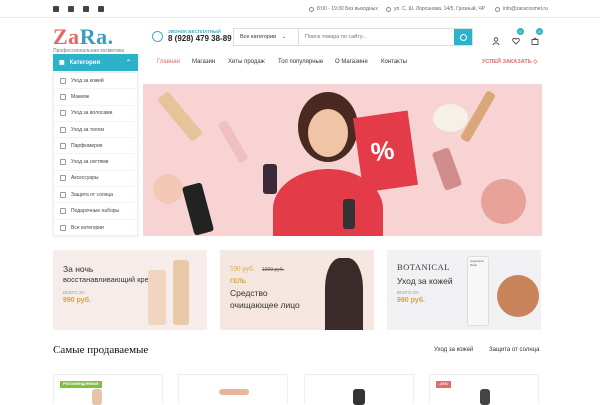  I want to click on banner-price-line: 590 руб., so click(242, 269).